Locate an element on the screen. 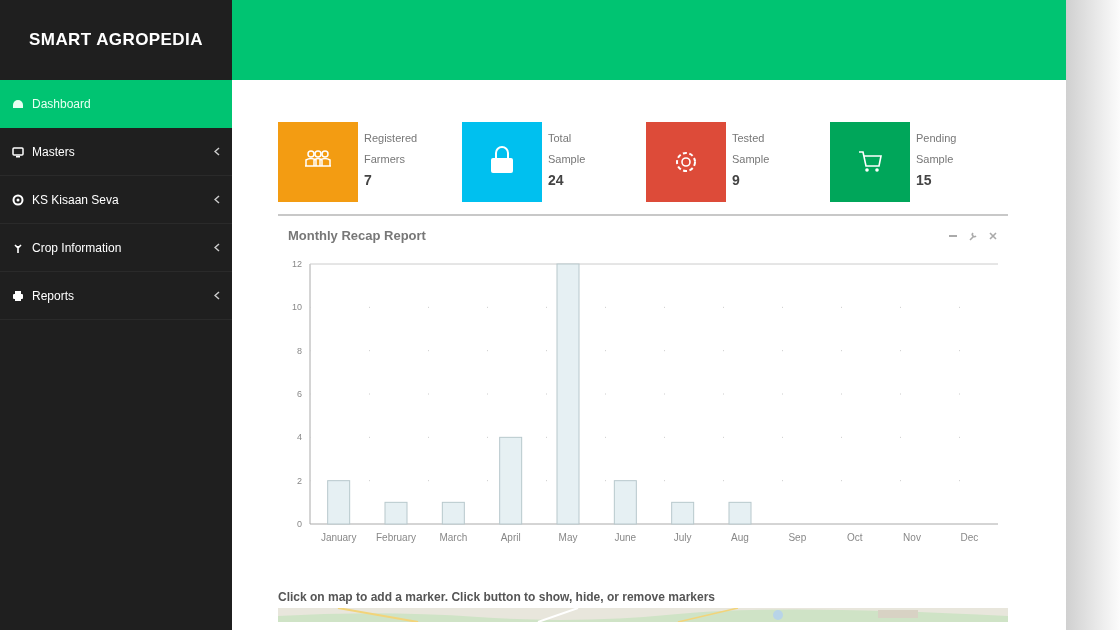  x-tick-label: February is located at coordinates (396, 537).